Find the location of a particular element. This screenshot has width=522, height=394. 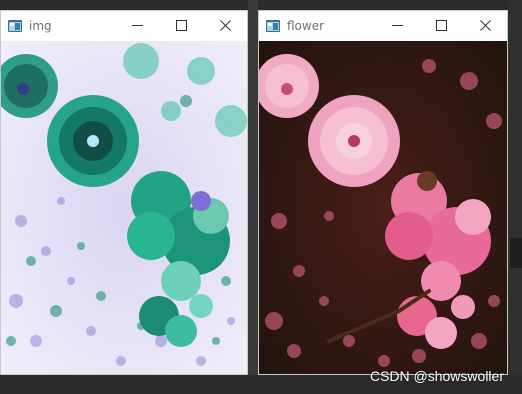

flower-window-titlebar: flower is located at coordinates (383, 25).